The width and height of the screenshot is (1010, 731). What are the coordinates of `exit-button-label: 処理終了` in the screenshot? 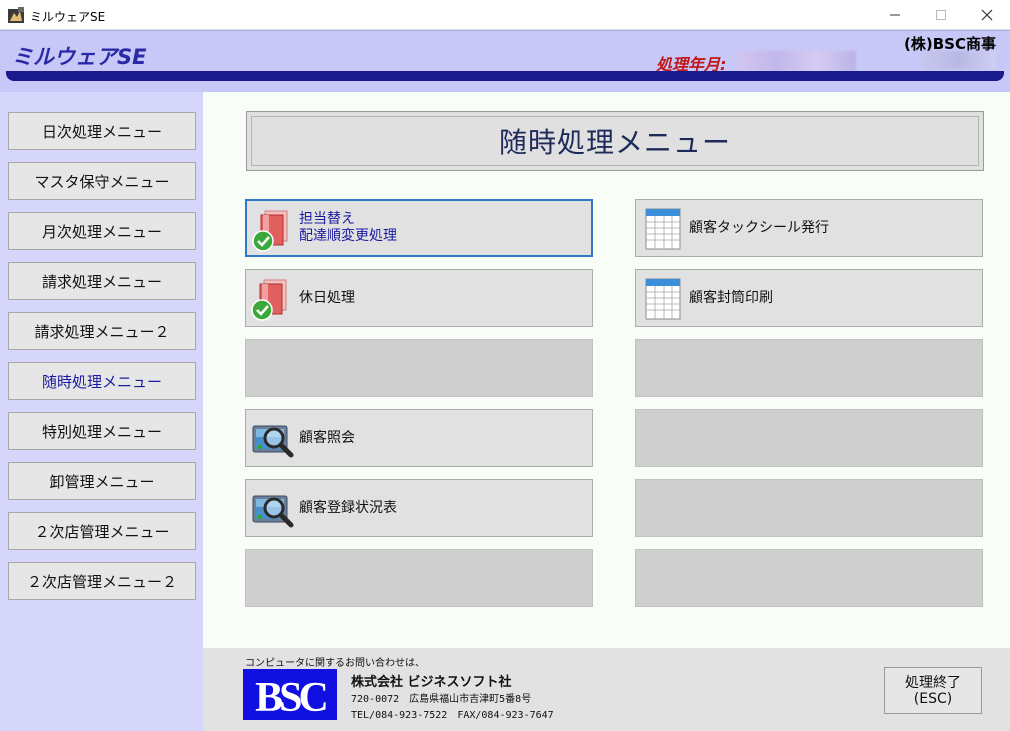 It's located at (933, 682).